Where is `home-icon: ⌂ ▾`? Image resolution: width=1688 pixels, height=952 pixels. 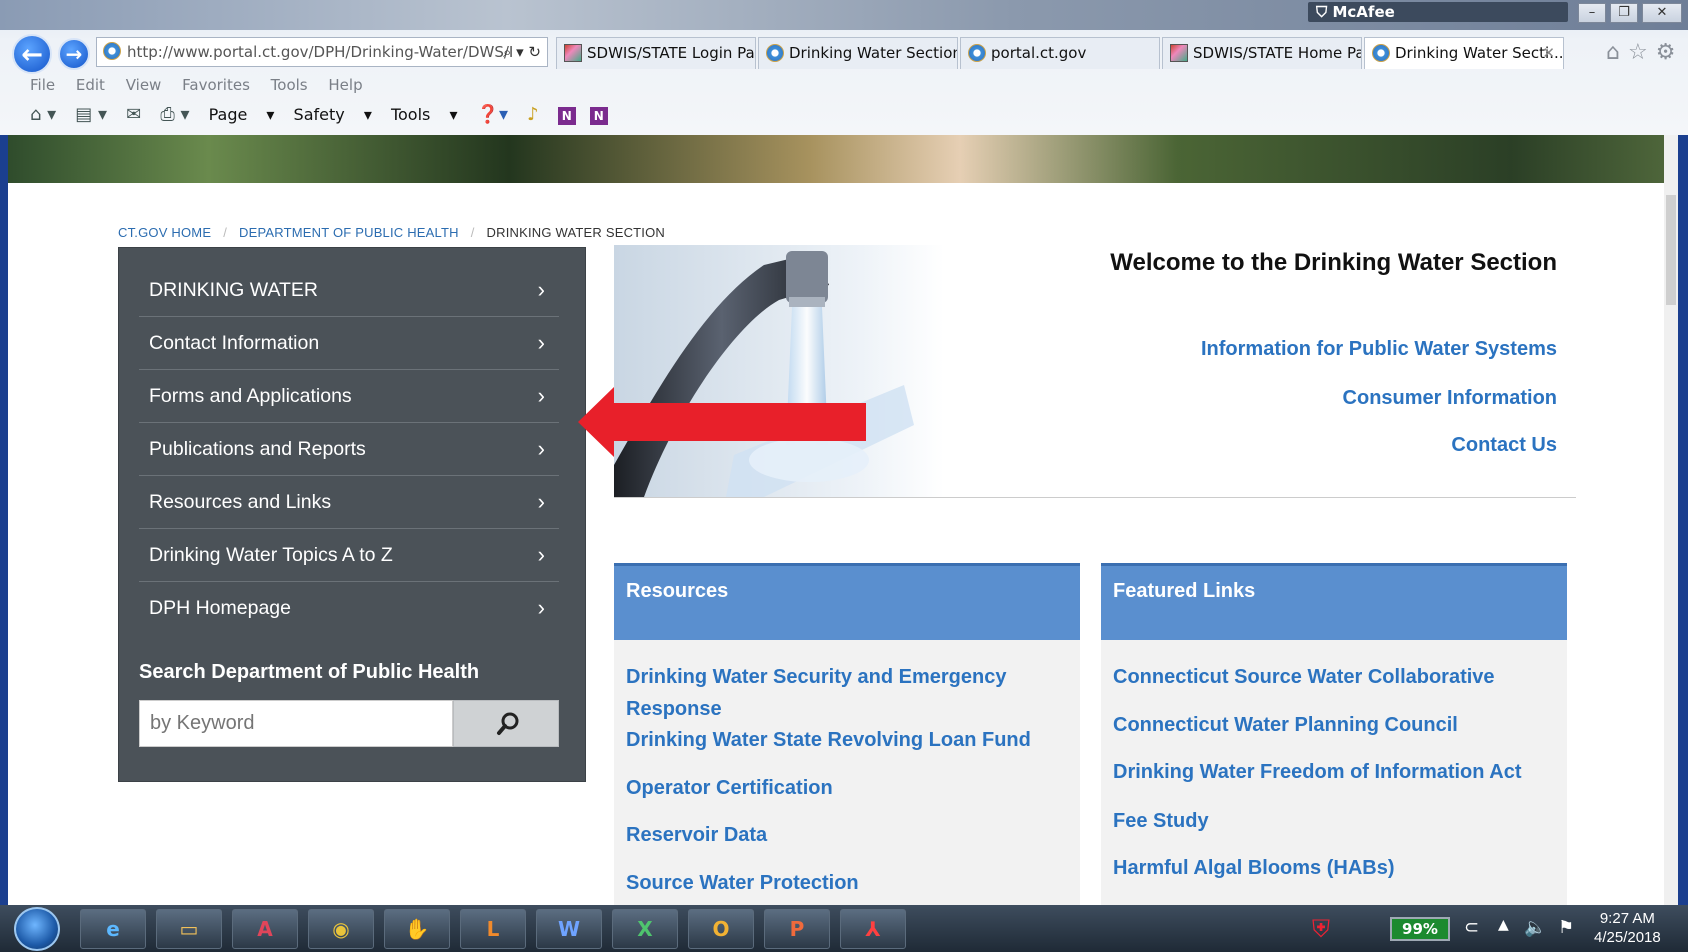
home-icon: ⌂ ▾ is located at coordinates (43, 114).